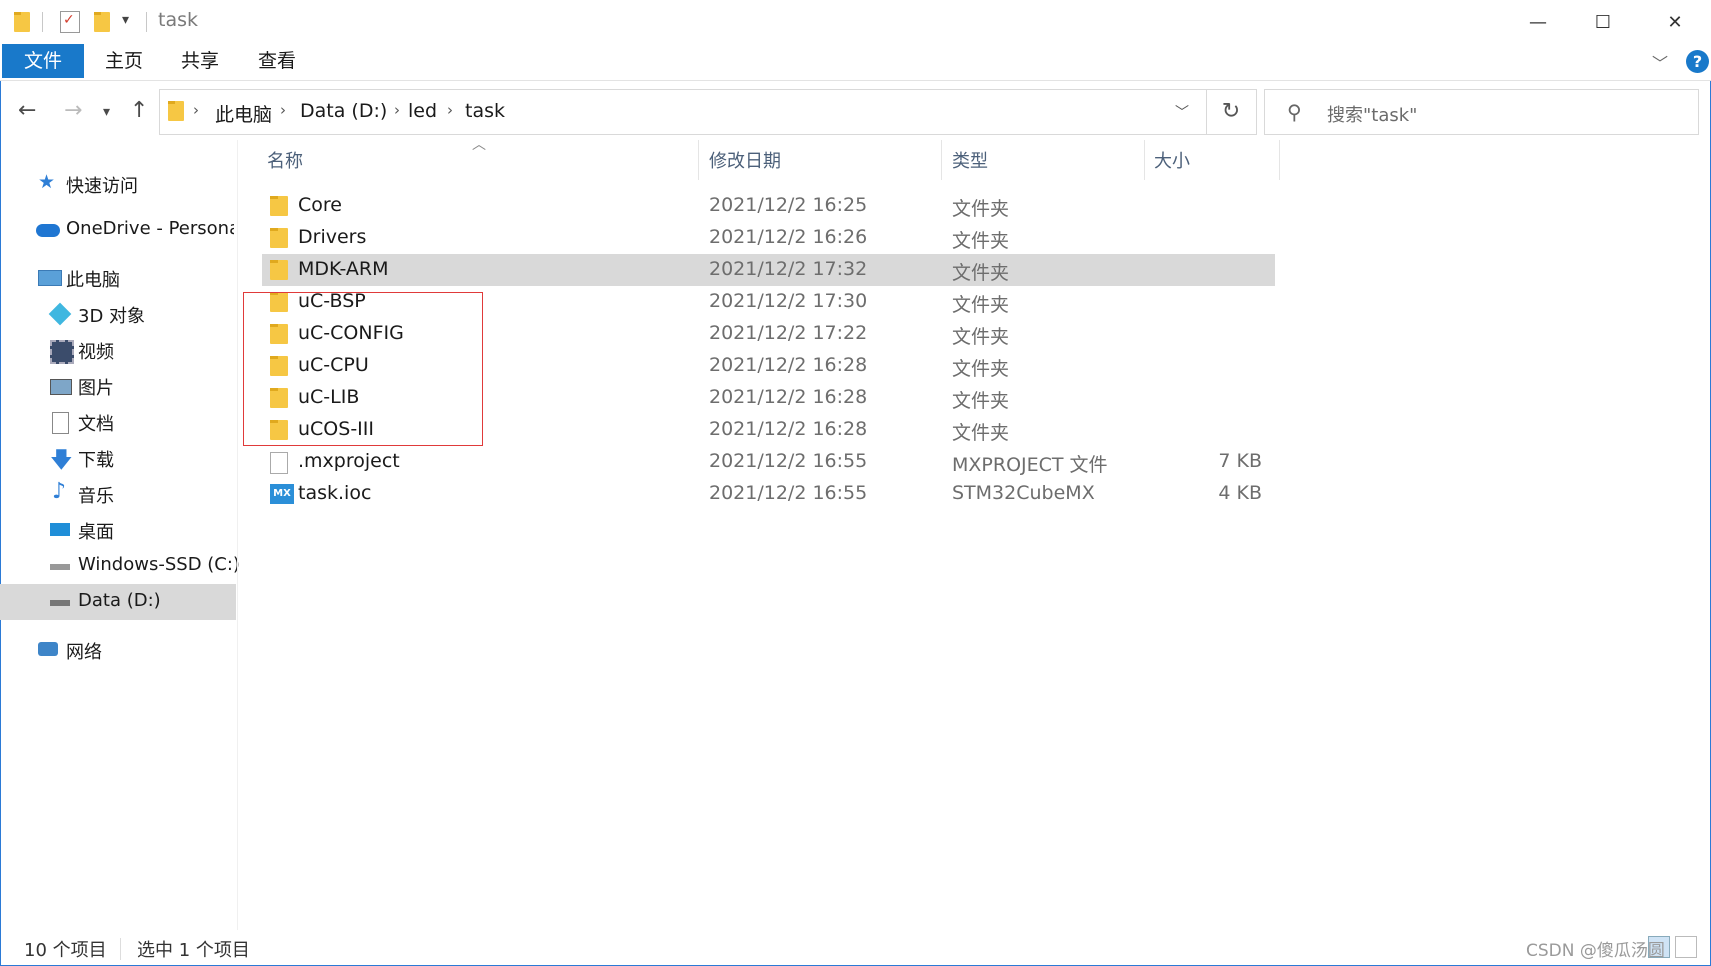 The image size is (1711, 966). I want to click on help-icon: ?, so click(1697, 61).